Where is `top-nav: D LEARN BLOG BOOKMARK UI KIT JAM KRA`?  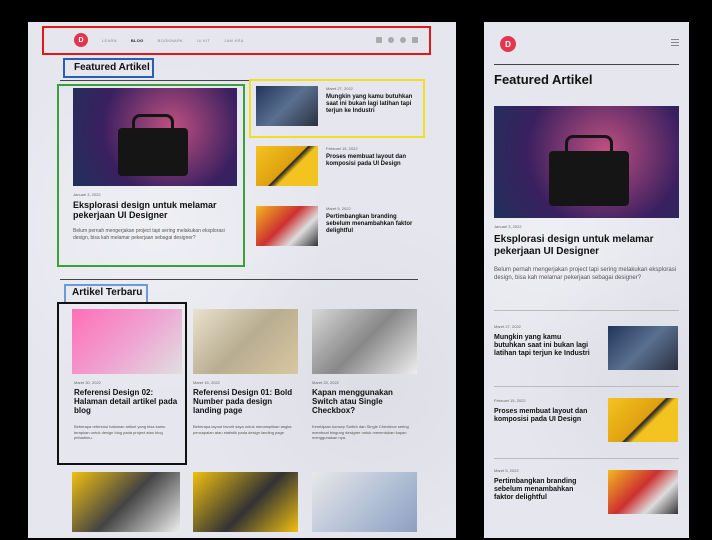 top-nav: D LEARN BLOG BOOKMARK UI KIT JAM KRA is located at coordinates (236, 40).